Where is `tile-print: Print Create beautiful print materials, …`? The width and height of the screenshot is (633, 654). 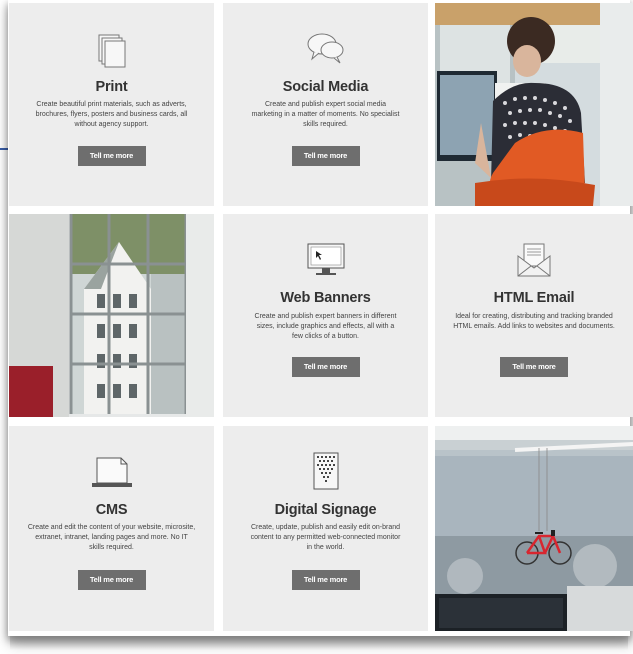
tile-print: Print Create beautiful print materials, … is located at coordinates (111, 104).